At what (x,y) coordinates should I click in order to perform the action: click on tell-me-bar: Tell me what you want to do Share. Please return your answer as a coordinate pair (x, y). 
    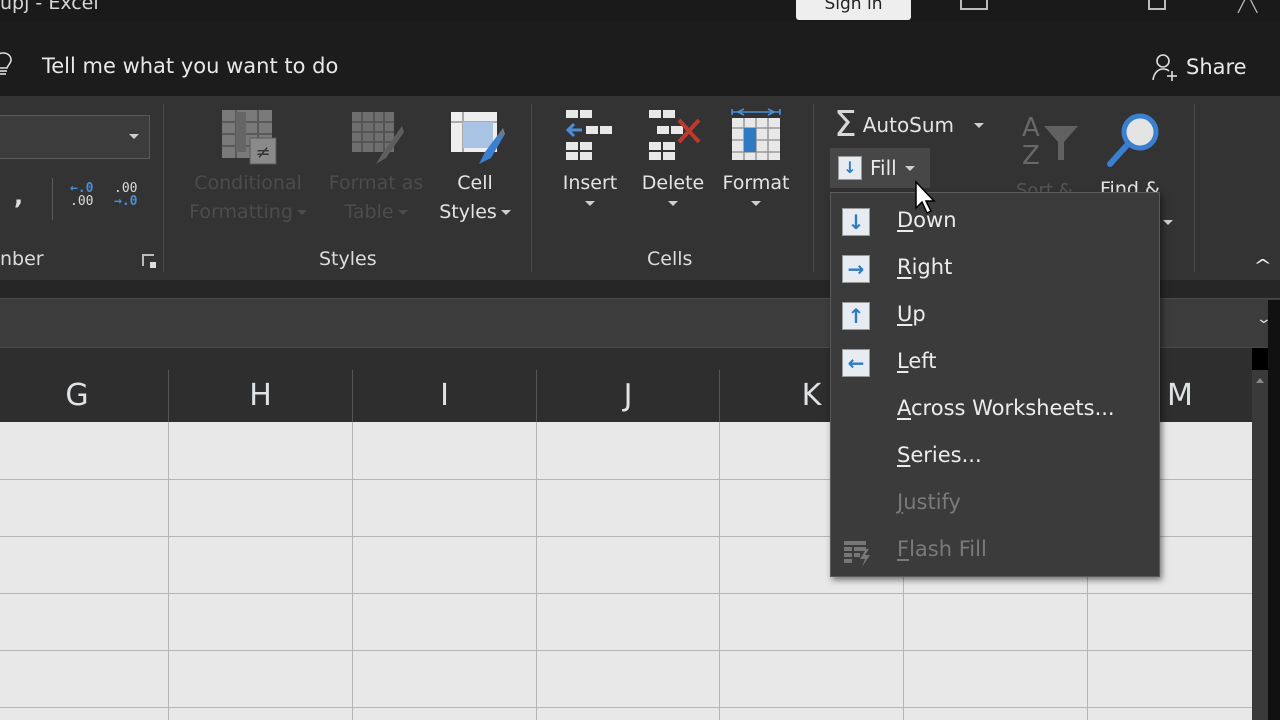
    Looking at the image, I should click on (640, 59).